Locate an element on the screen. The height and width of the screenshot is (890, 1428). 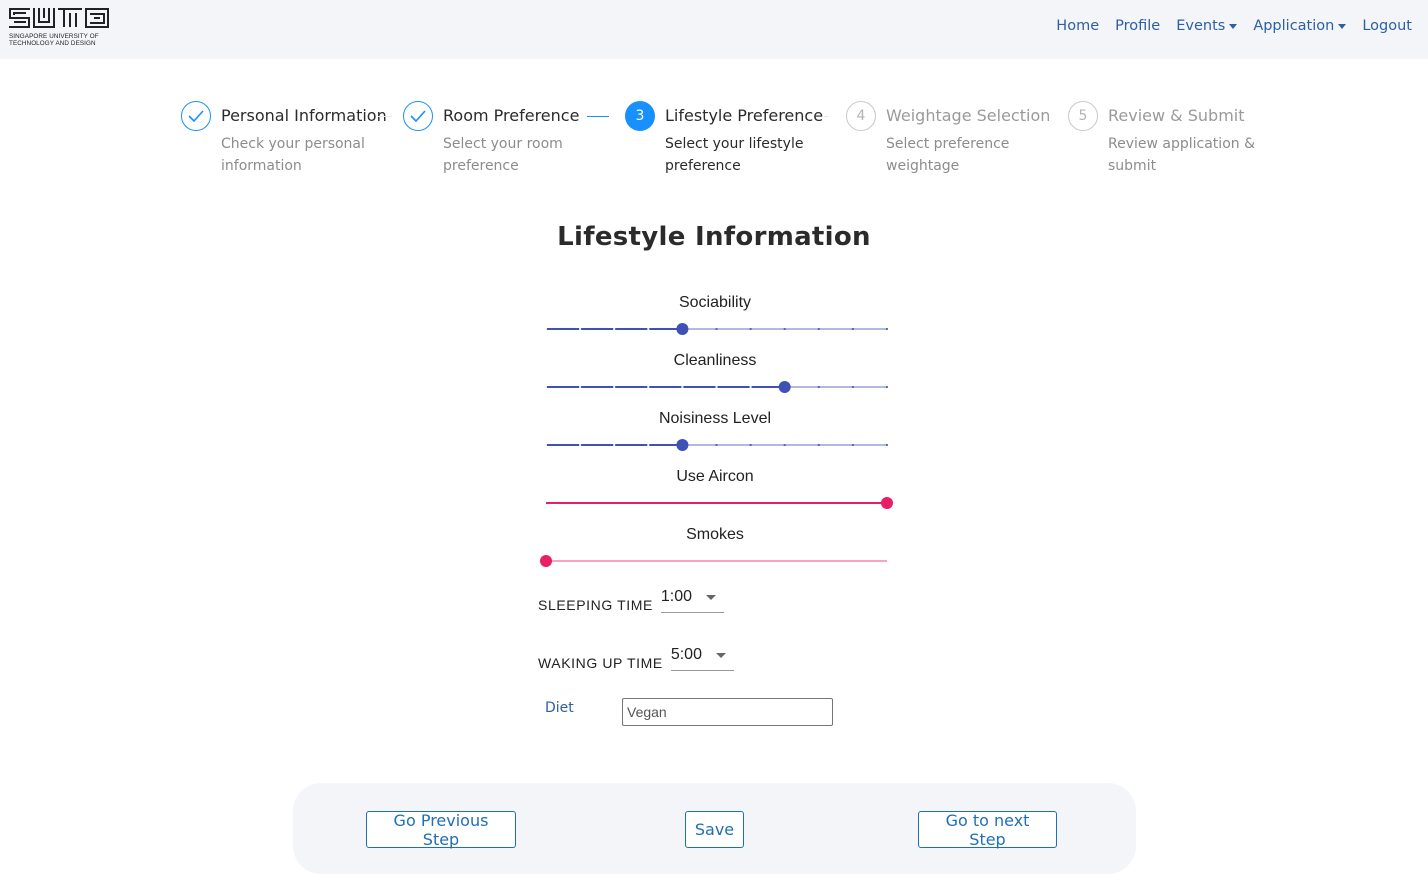
nav-application-label: Application is located at coordinates (1294, 26).